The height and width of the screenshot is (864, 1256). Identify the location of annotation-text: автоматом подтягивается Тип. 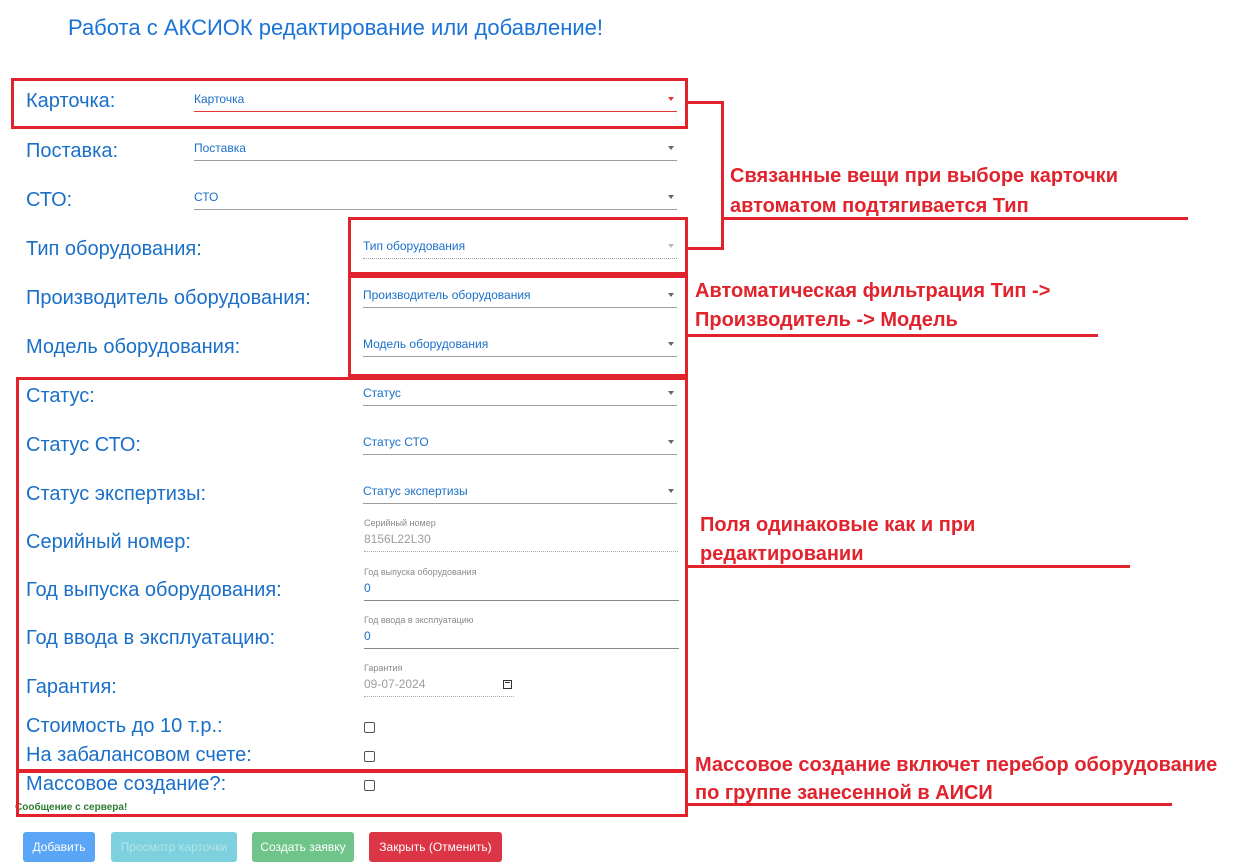
(879, 206).